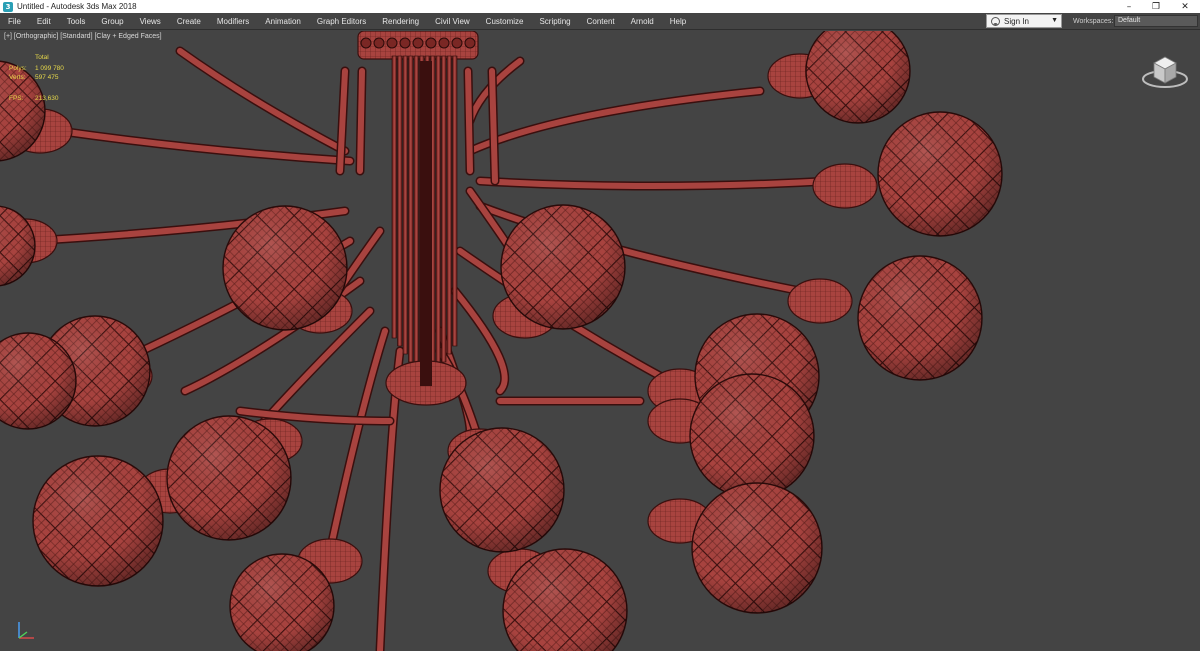 This screenshot has width=1200, height=651. I want to click on center-core, so click(426, 223).